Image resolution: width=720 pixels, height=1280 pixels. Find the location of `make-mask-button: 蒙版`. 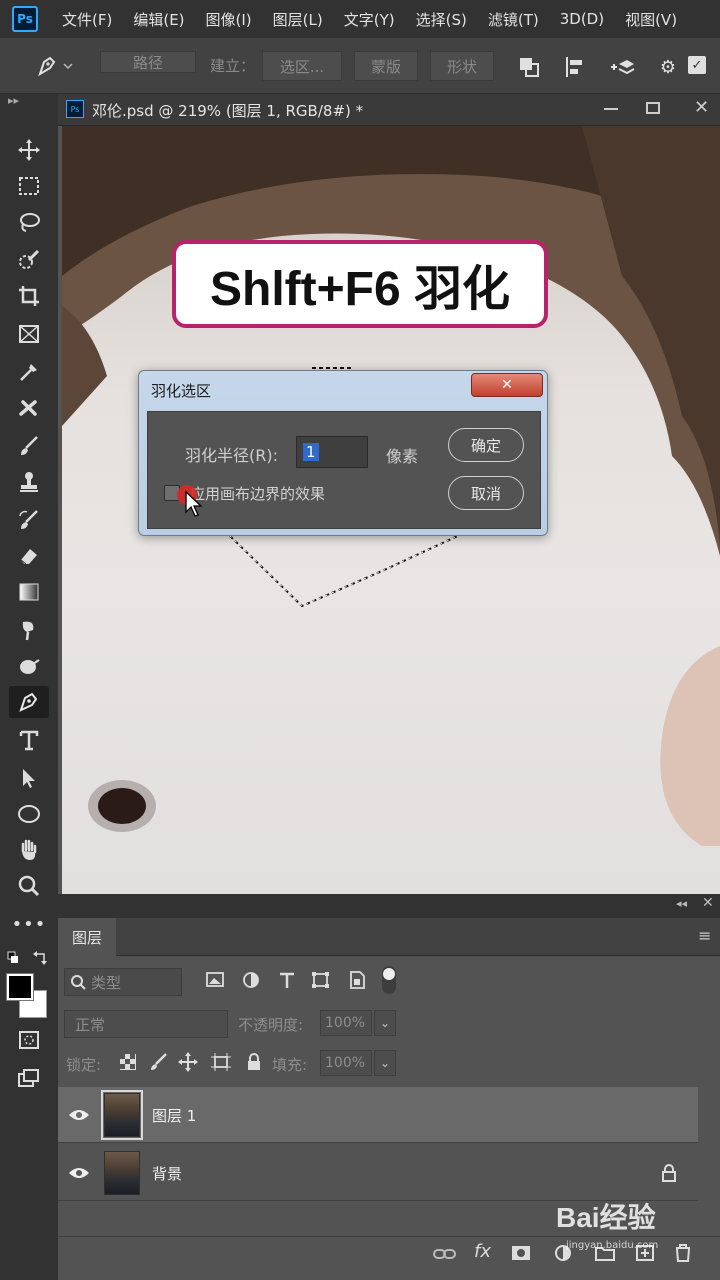

make-mask-button: 蒙版 is located at coordinates (386, 66).